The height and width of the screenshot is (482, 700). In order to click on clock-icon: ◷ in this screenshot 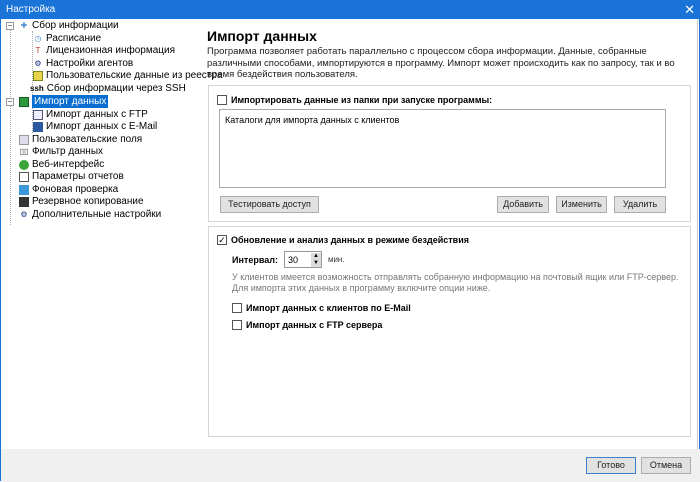, I will do `click(38, 38)`.